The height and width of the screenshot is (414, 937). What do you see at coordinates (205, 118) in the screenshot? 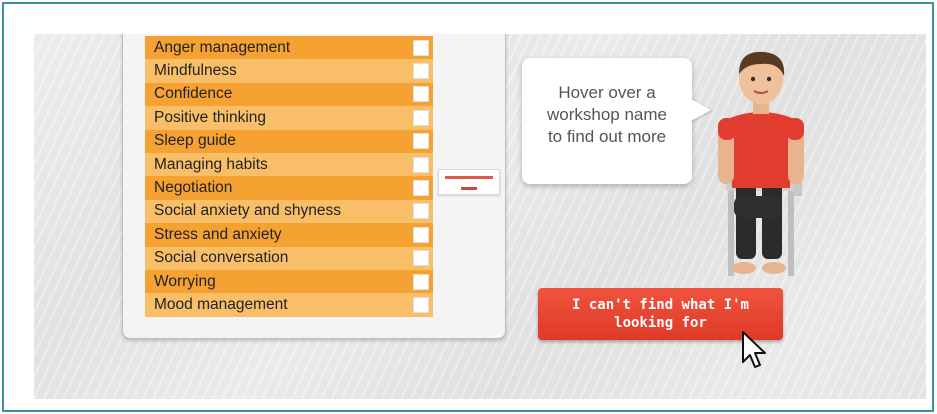
I see `workshop-label: Positive thinking` at bounding box center [205, 118].